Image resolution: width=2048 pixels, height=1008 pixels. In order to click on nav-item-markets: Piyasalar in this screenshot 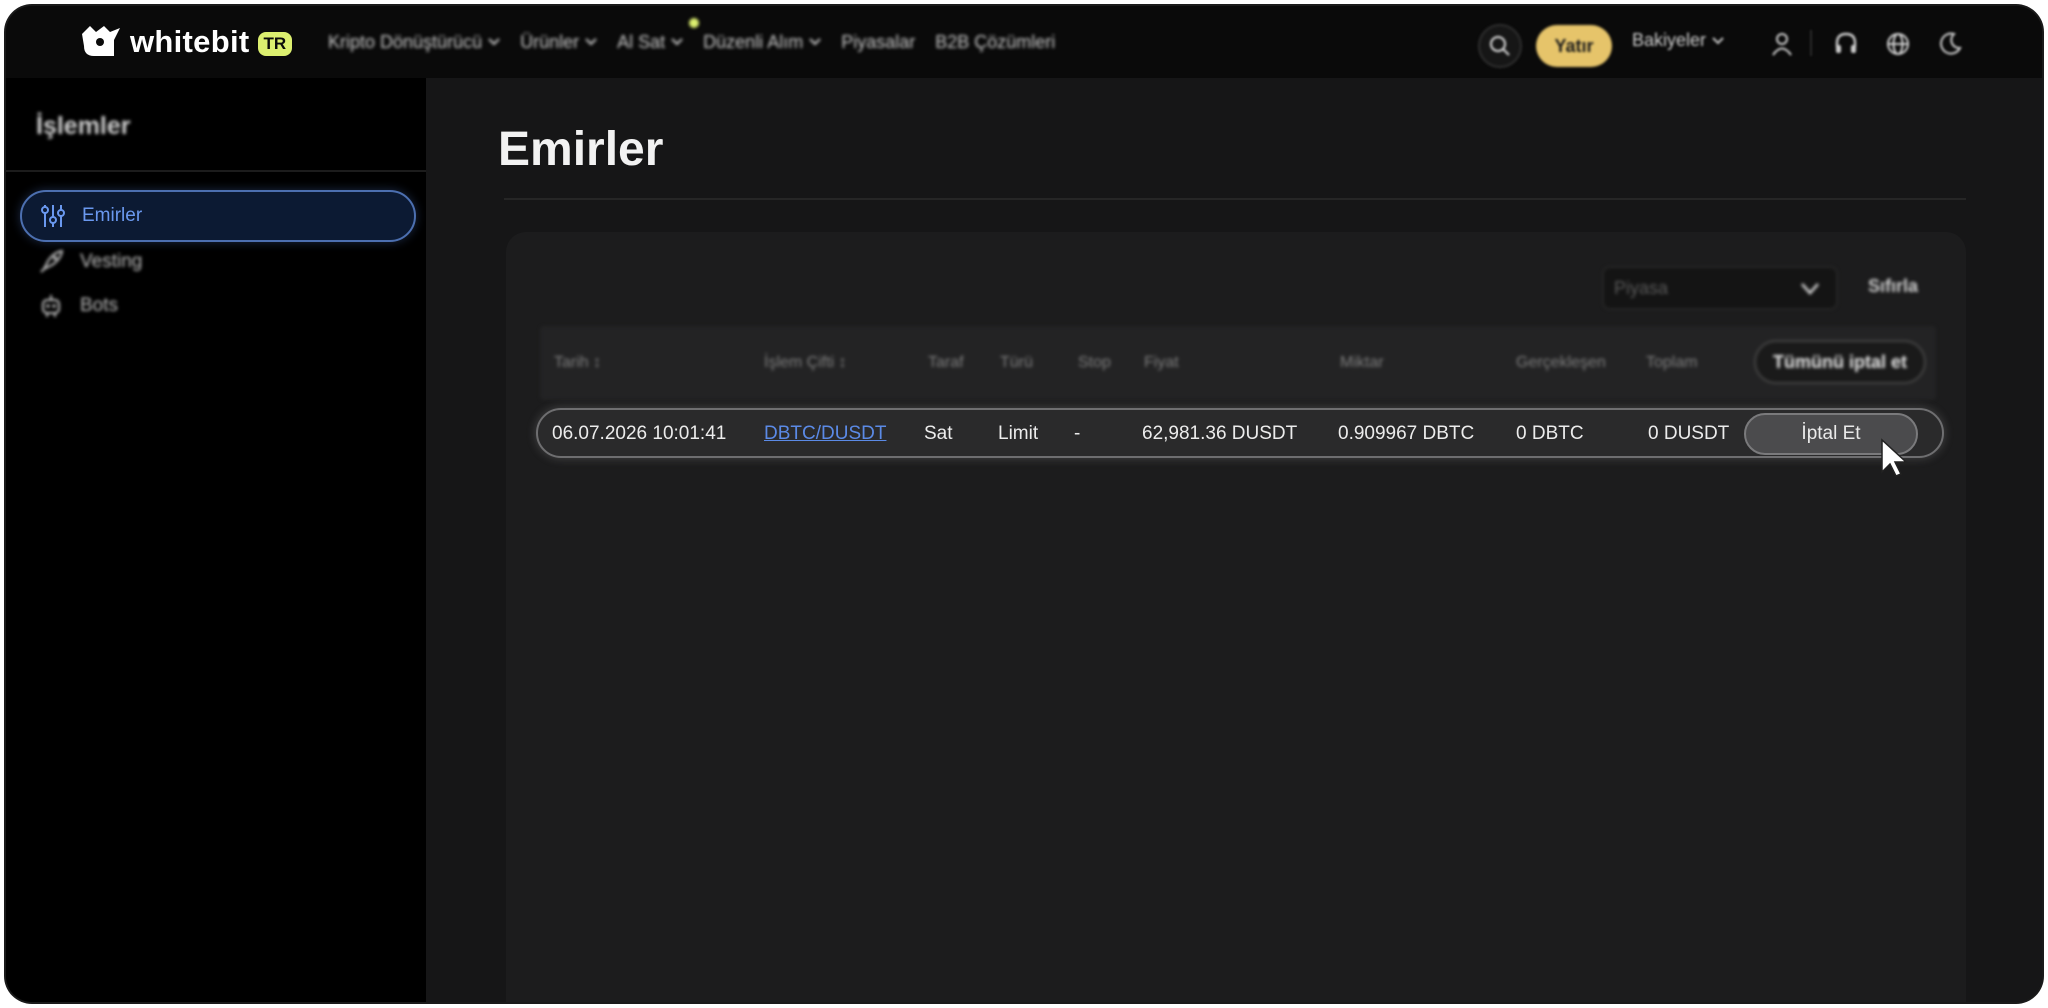, I will do `click(878, 42)`.